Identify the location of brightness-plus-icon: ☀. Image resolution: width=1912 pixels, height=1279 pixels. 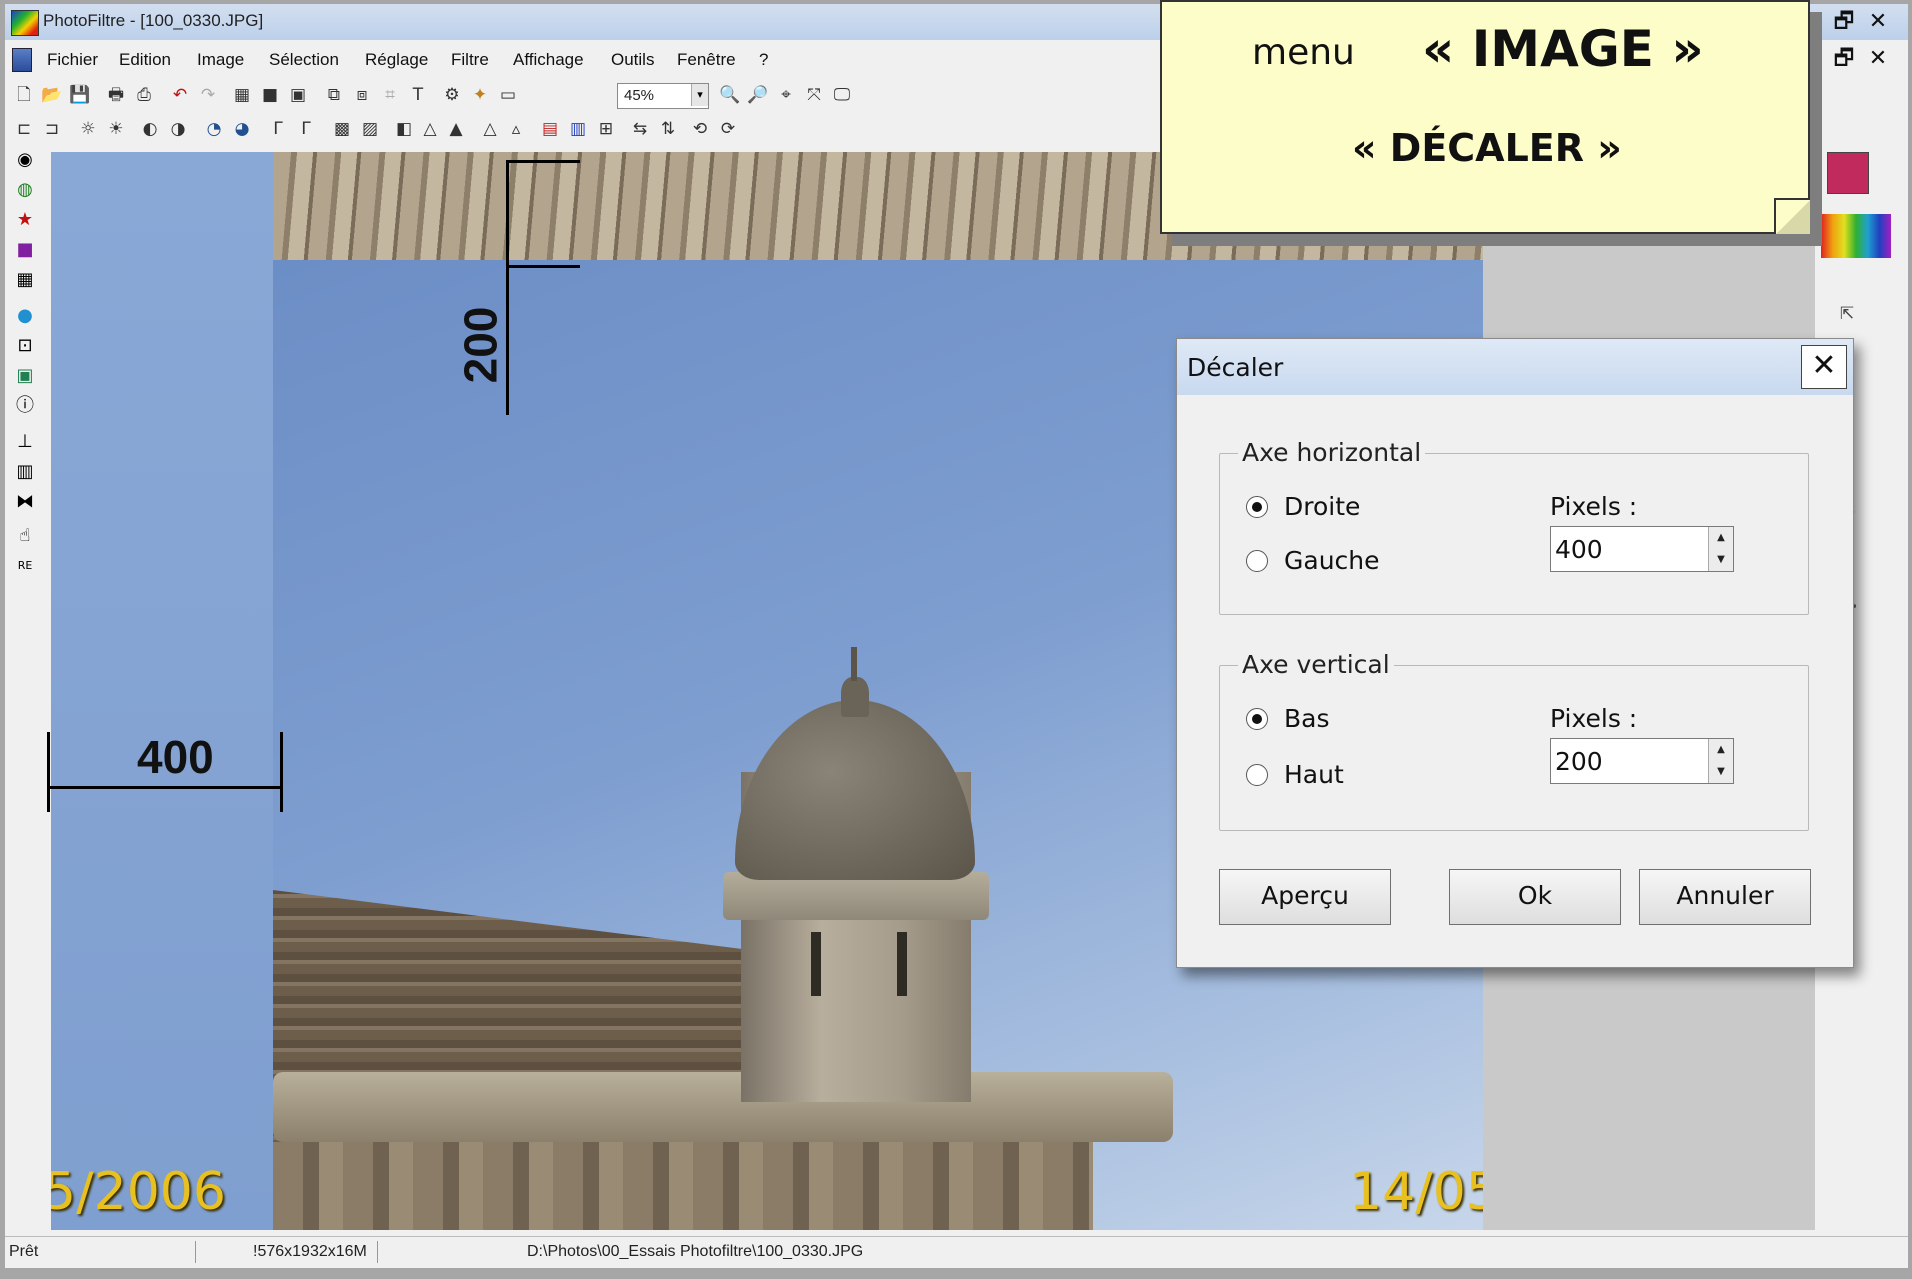
(116, 129).